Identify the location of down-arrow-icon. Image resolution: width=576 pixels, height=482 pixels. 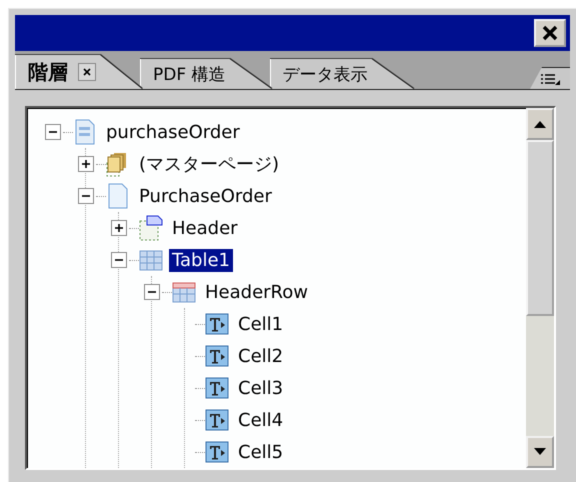
(540, 452).